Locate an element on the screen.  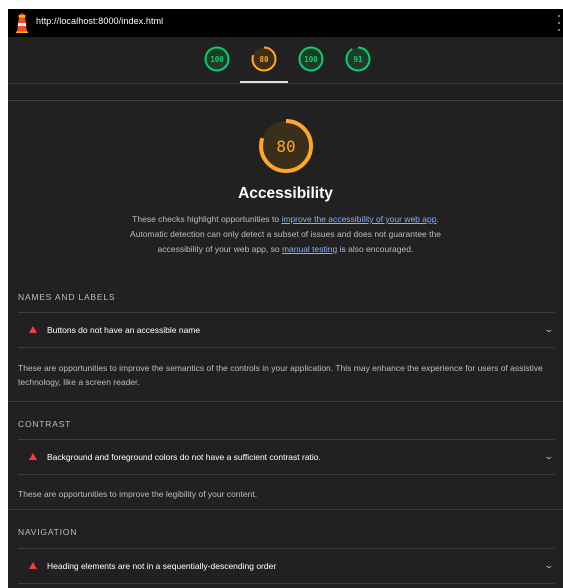
lighthouse-icon is located at coordinates (22, 23).